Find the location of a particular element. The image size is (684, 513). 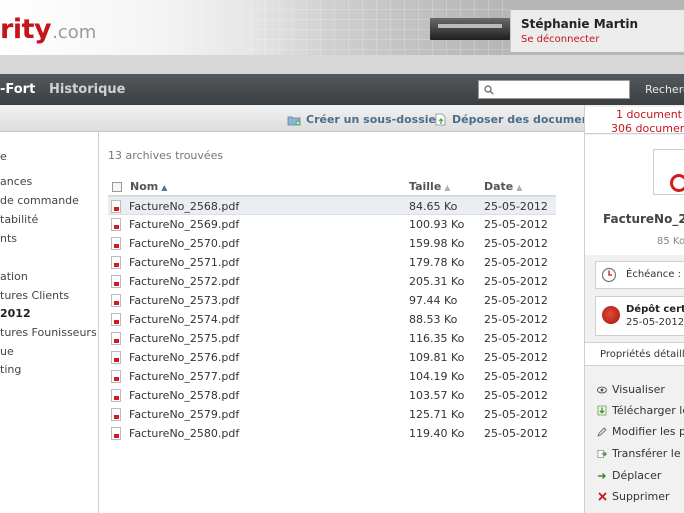

sort-asc-icon: ▲ is located at coordinates (164, 187).